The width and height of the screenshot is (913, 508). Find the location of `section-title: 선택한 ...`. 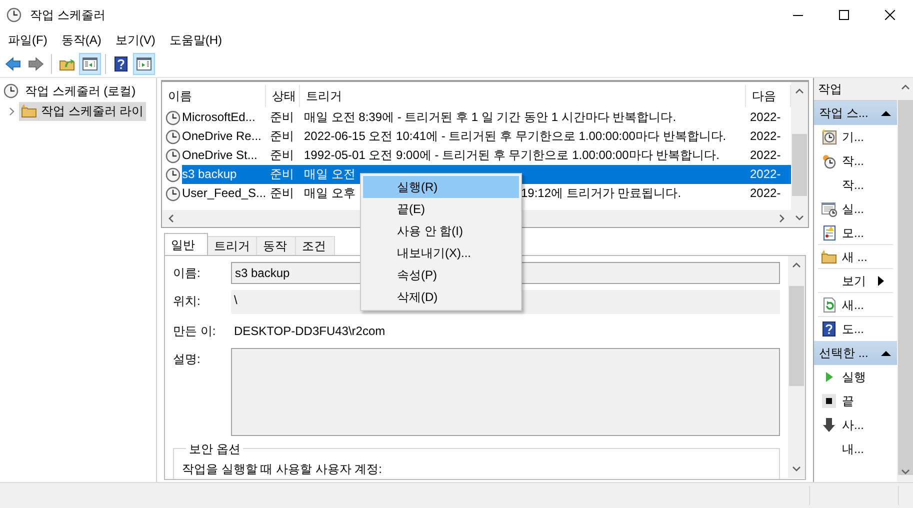

section-title: 선택한 ... is located at coordinates (843, 353).